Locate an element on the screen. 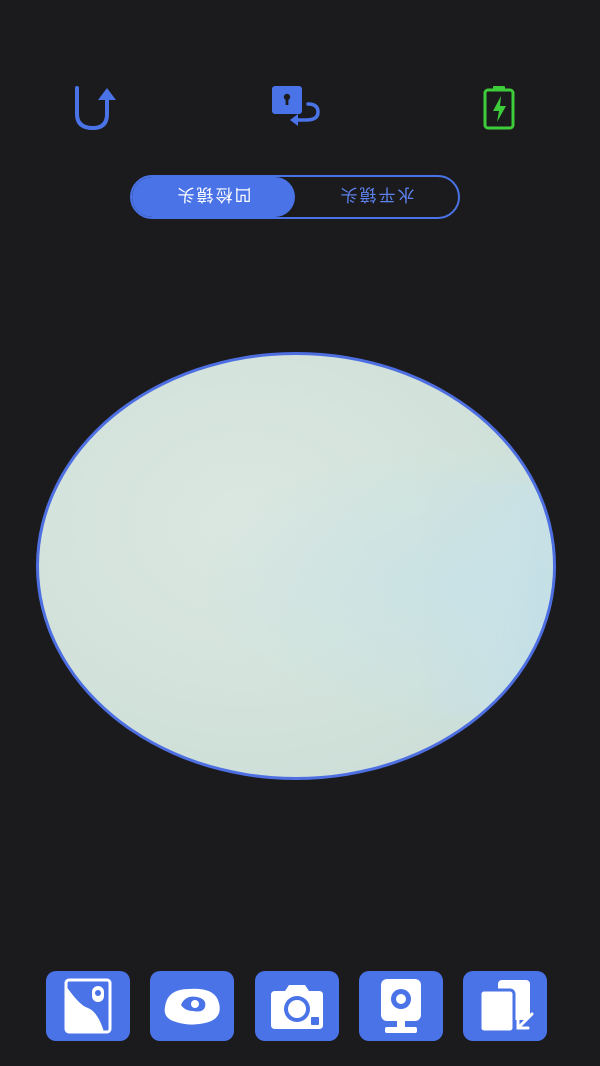 This screenshot has width=600, height=1066. webcam-button is located at coordinates (401, 1006).